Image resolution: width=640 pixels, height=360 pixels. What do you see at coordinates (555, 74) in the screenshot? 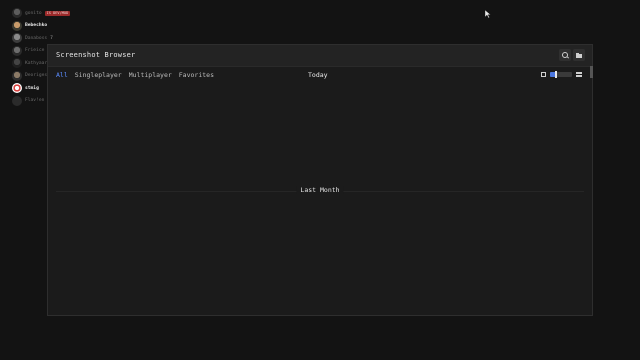
I see `slider-thumb` at bounding box center [555, 74].